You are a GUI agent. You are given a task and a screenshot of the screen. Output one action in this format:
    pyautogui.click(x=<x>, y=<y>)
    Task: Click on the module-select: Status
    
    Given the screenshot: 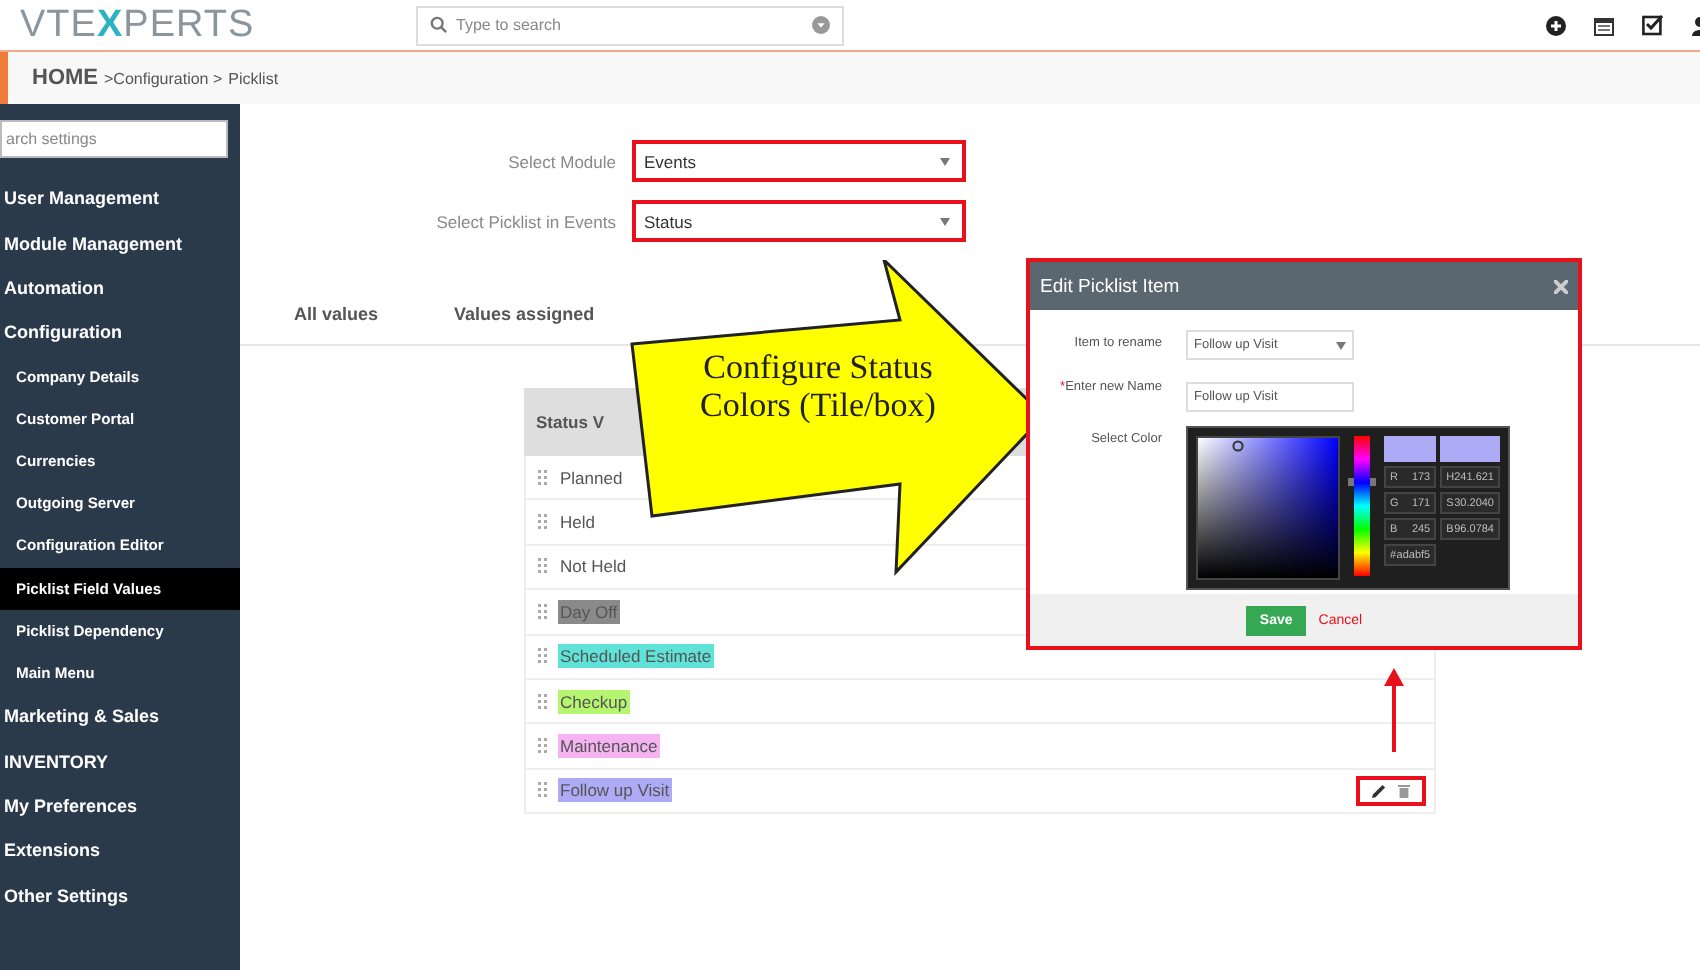 What is the action you would take?
    pyautogui.click(x=799, y=221)
    